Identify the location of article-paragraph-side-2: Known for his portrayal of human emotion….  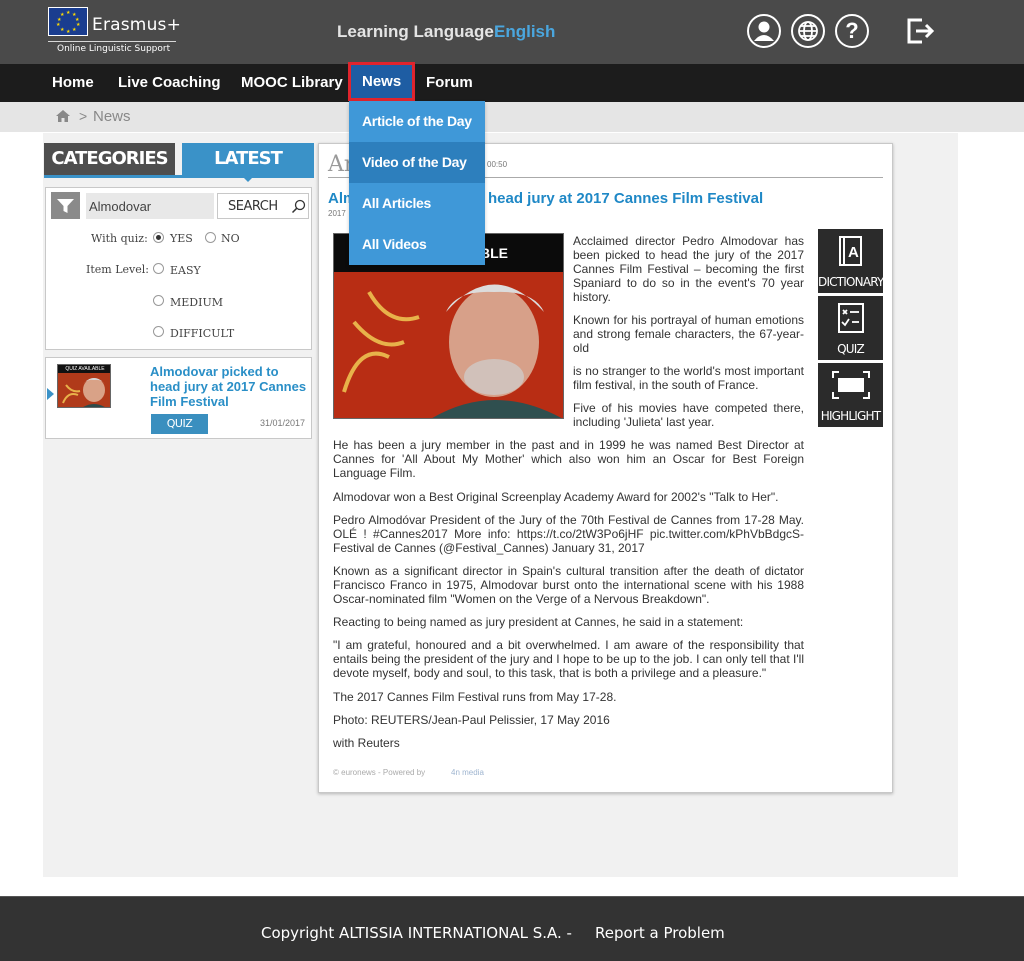
(688, 334).